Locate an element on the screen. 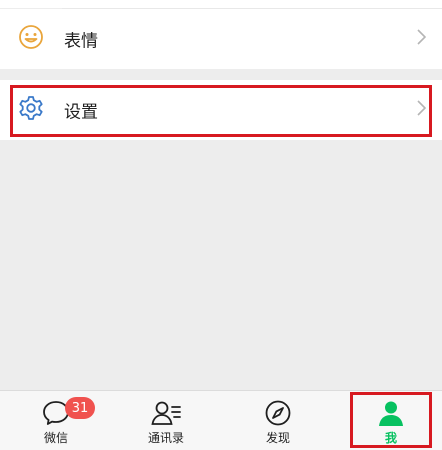 This screenshot has height=450, width=442. menu-row-emoji: 表情 is located at coordinates (221, 39).